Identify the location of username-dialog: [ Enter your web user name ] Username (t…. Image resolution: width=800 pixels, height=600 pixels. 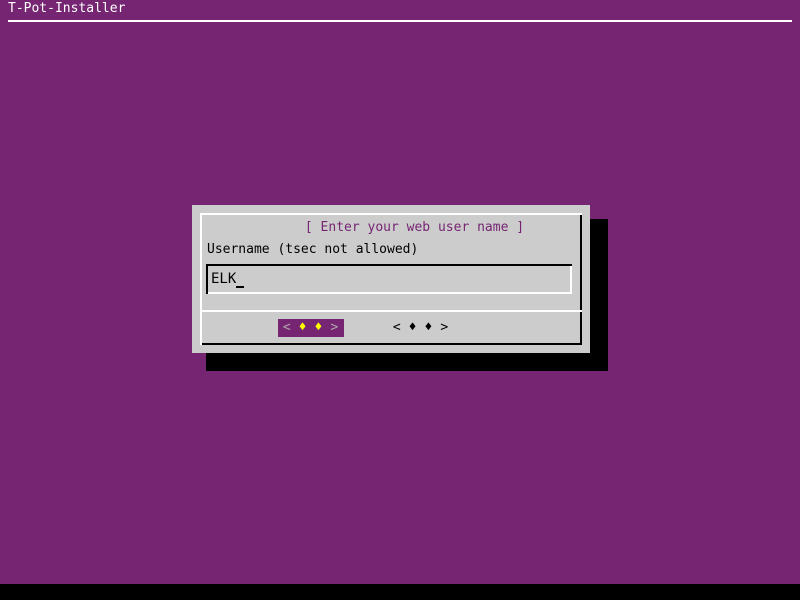
(391, 279).